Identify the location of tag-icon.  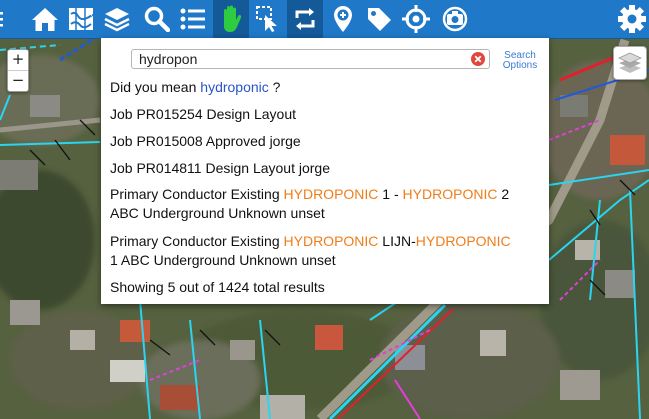
(379, 19).